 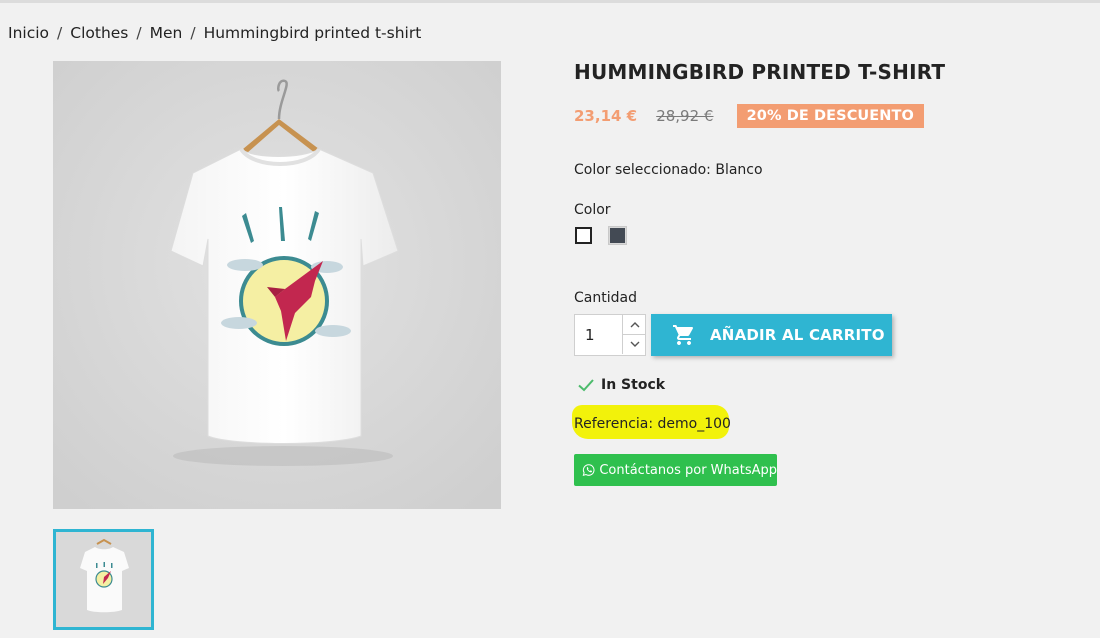 I want to click on top-divider, so click(x=550, y=1).